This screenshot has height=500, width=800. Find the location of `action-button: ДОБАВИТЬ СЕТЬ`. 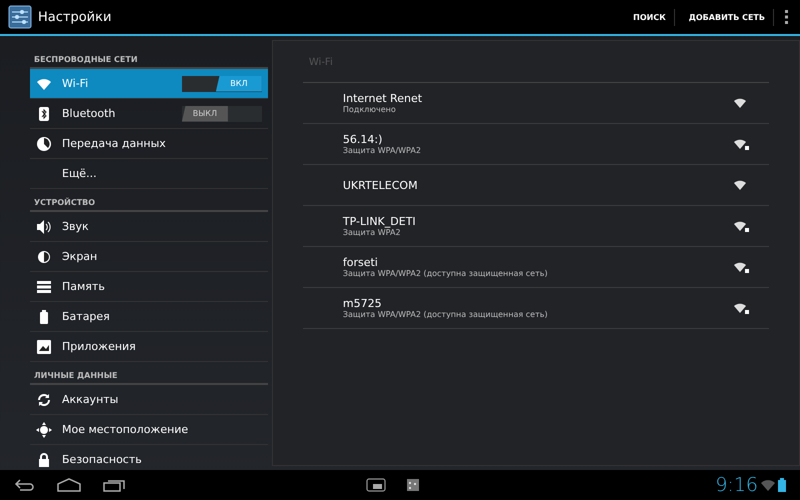

action-button: ДОБАВИТЬ СЕТЬ is located at coordinates (727, 17).